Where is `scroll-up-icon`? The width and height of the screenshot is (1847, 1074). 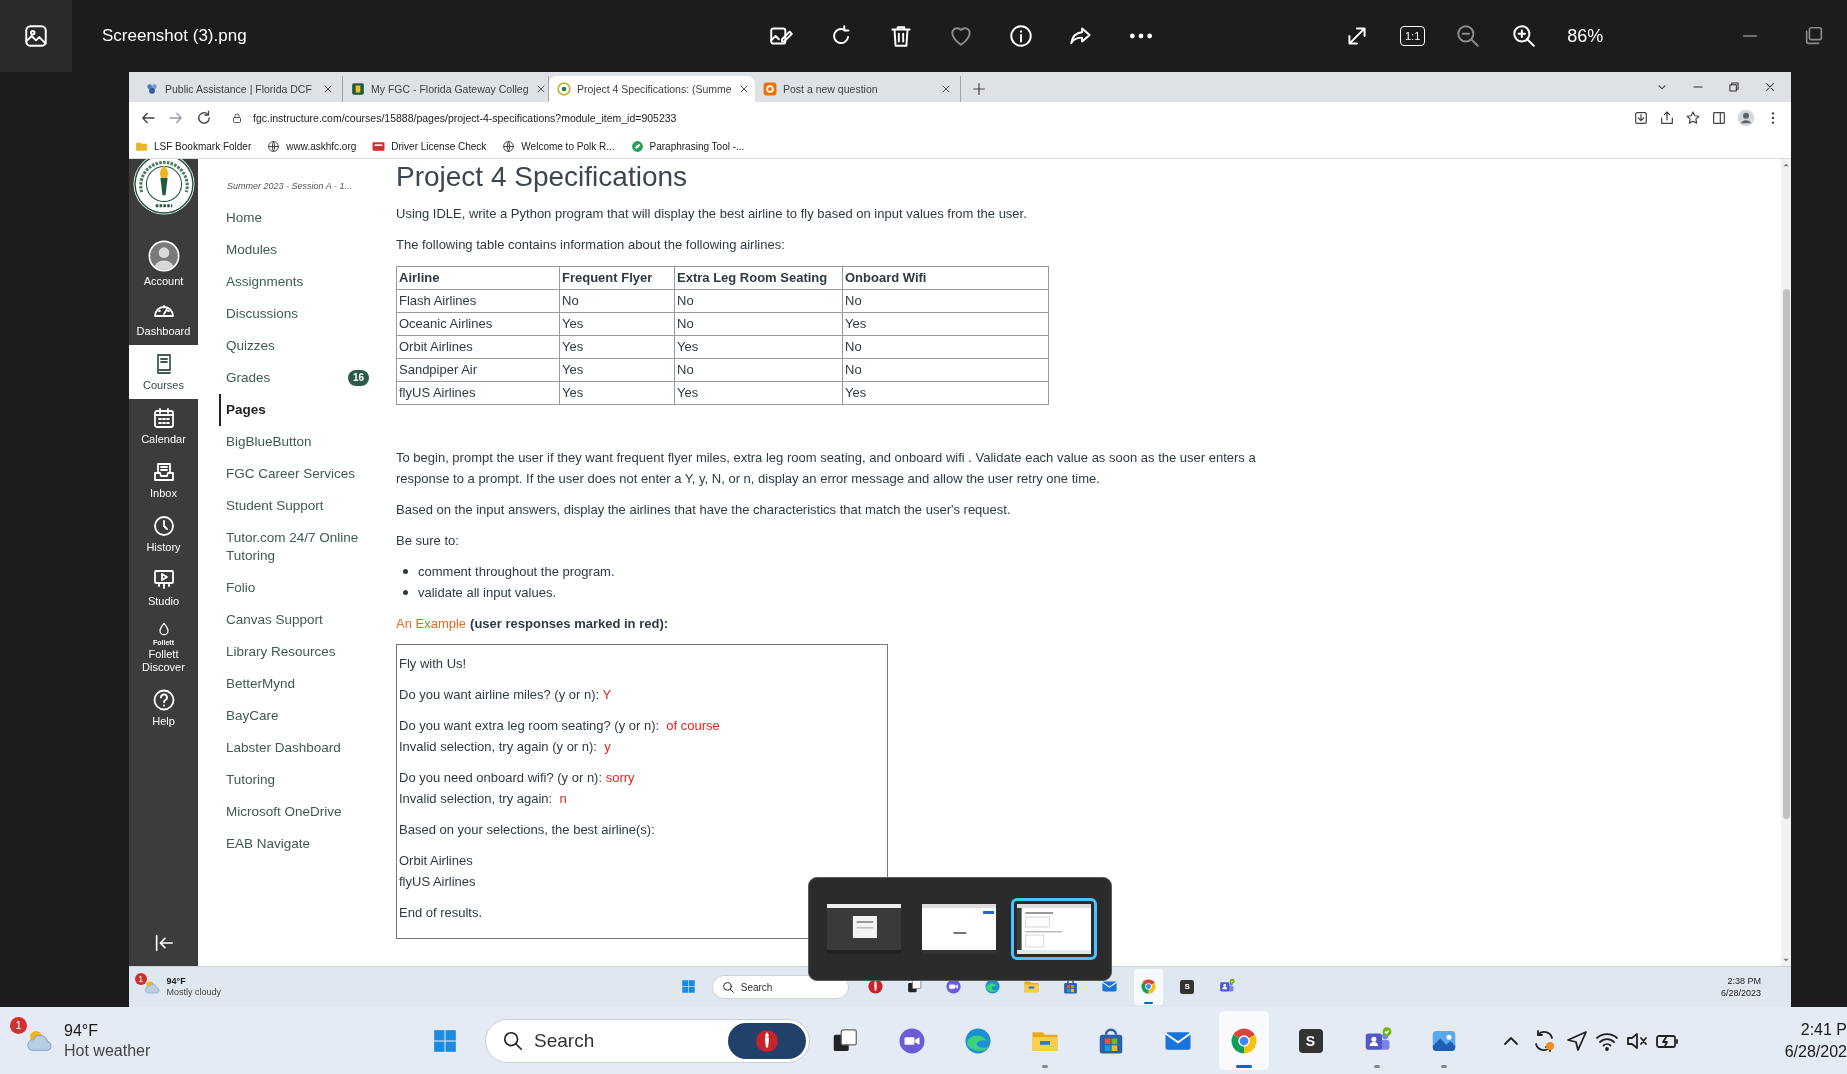 scroll-up-icon is located at coordinates (1786, 165).